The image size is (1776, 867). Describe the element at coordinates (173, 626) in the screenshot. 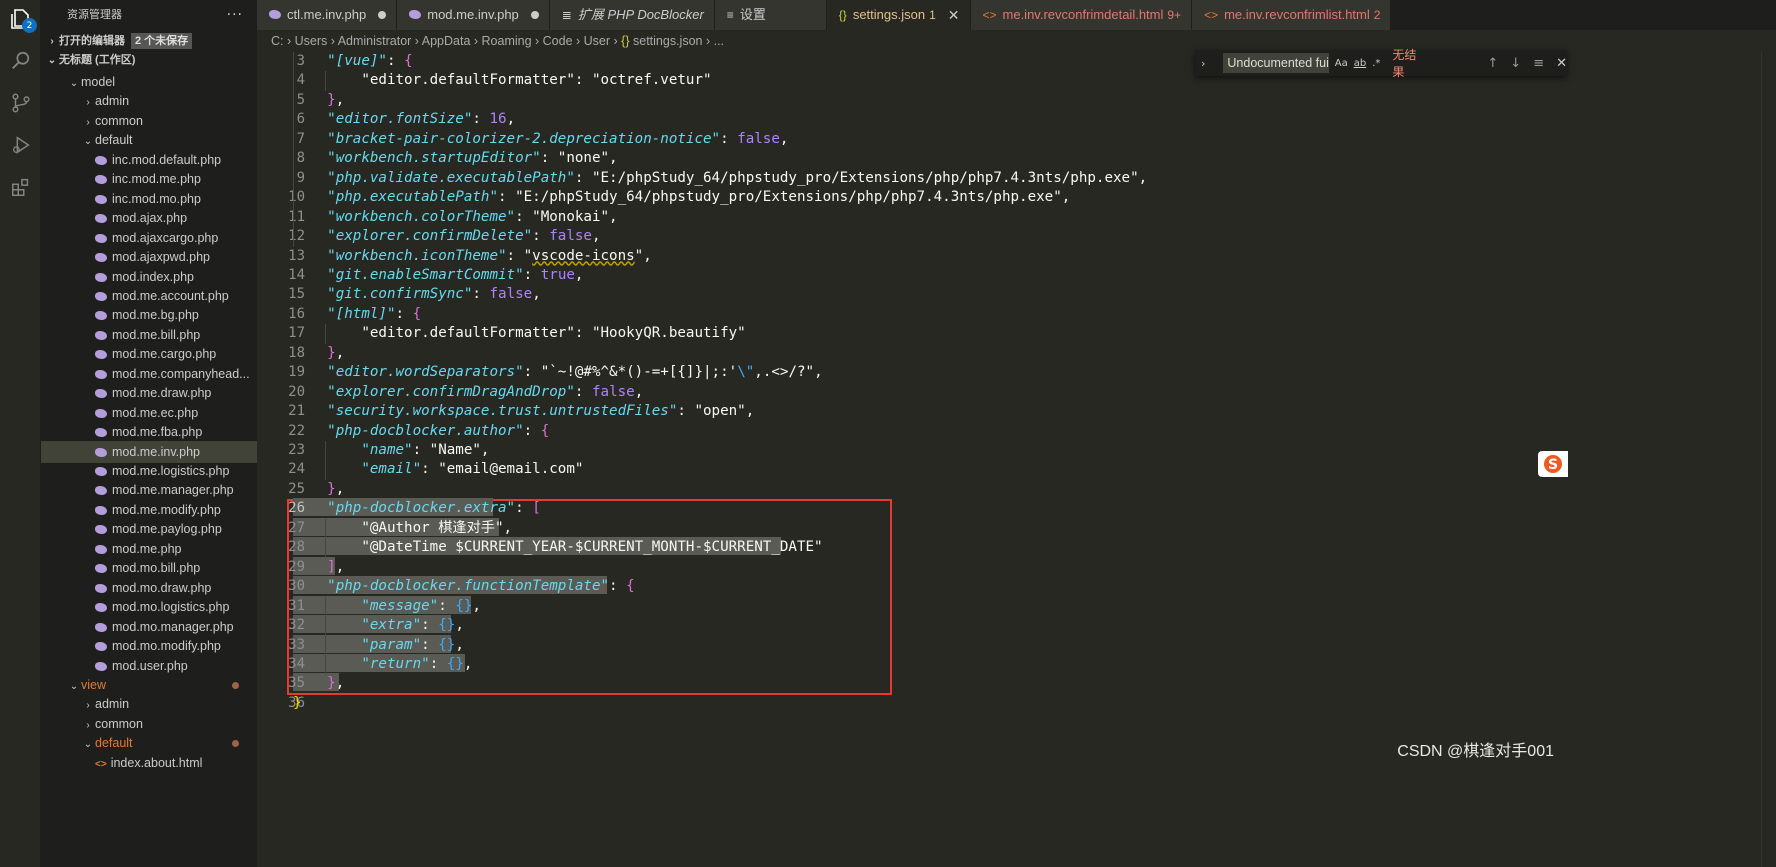

I see `tree-item-label: mod.mo.manager.php` at that location.